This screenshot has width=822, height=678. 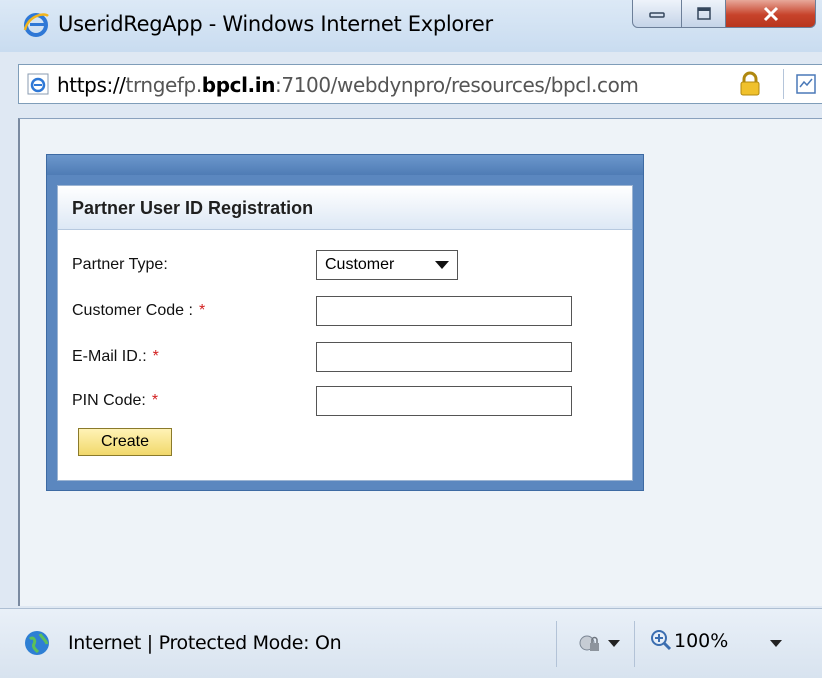 What do you see at coordinates (37, 643) in the screenshot?
I see `globe-icon` at bounding box center [37, 643].